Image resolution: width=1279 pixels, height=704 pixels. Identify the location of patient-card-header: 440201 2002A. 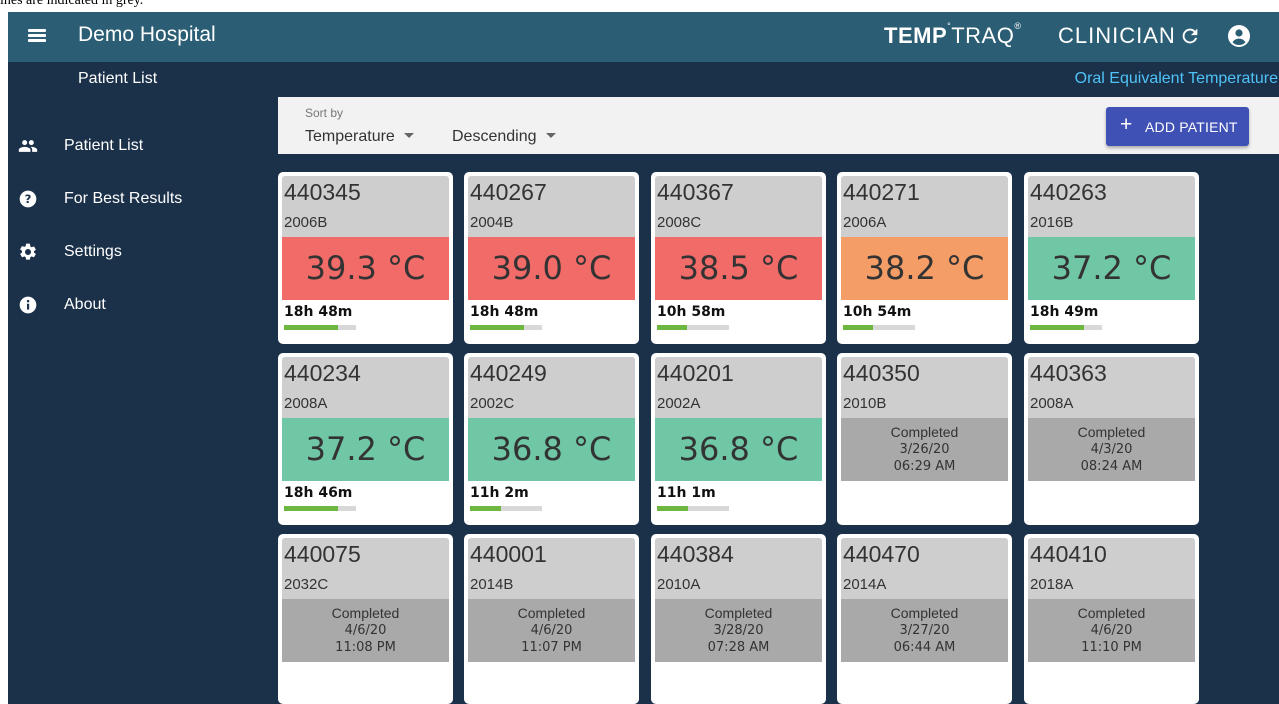
(738, 387).